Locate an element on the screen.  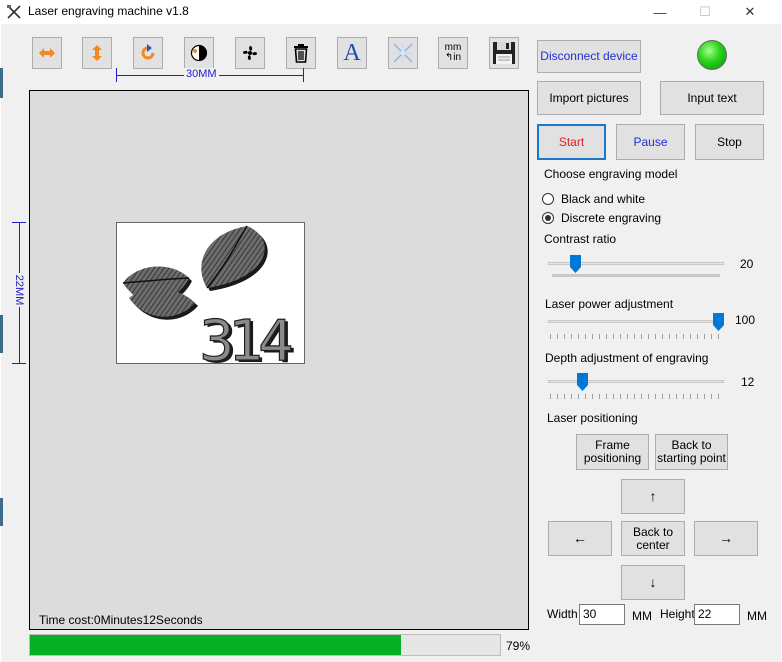
width-dimension-label: 30MM is located at coordinates (201, 74).